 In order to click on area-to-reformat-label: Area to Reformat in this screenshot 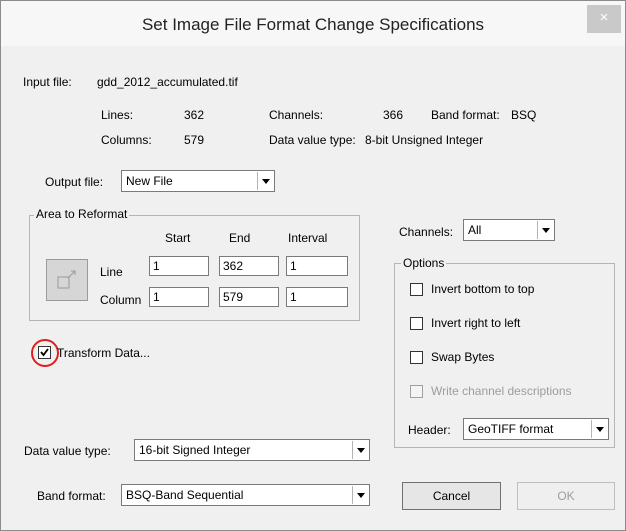, I will do `click(82, 214)`.